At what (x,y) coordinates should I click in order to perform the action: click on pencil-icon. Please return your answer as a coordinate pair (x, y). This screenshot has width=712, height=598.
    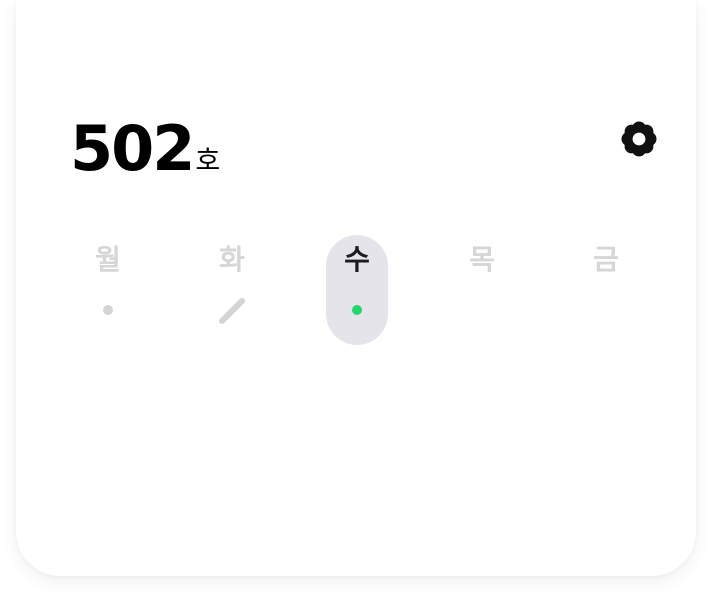
    Looking at the image, I should click on (232, 311).